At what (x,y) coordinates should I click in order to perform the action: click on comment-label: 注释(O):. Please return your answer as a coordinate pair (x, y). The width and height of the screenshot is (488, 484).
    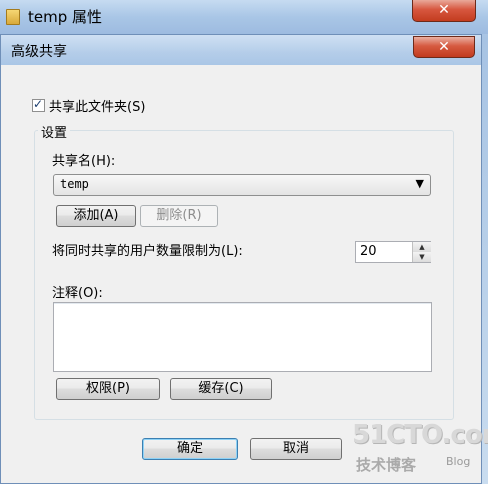
    Looking at the image, I should click on (77, 293).